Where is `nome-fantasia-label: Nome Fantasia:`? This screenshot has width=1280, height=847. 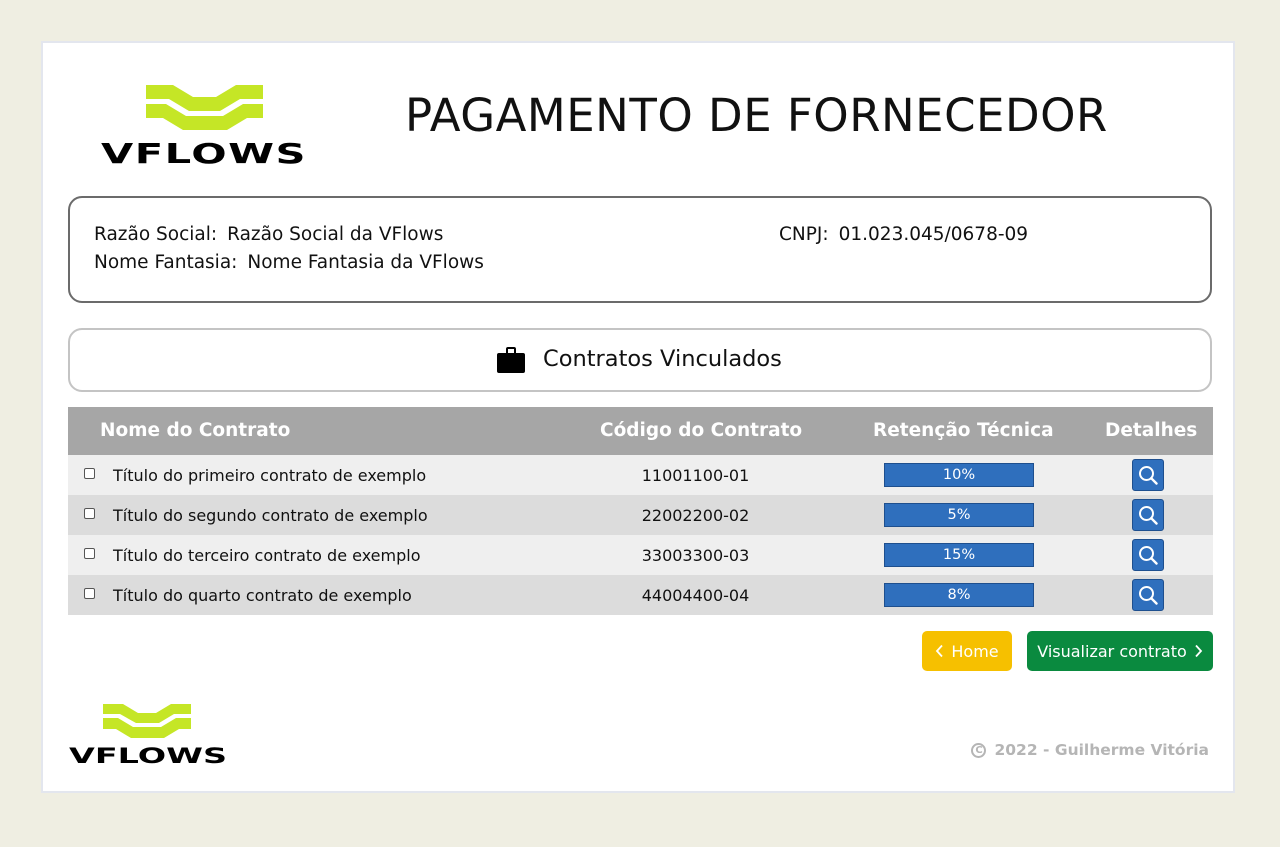
nome-fantasia-label: Nome Fantasia: is located at coordinates (166, 262).